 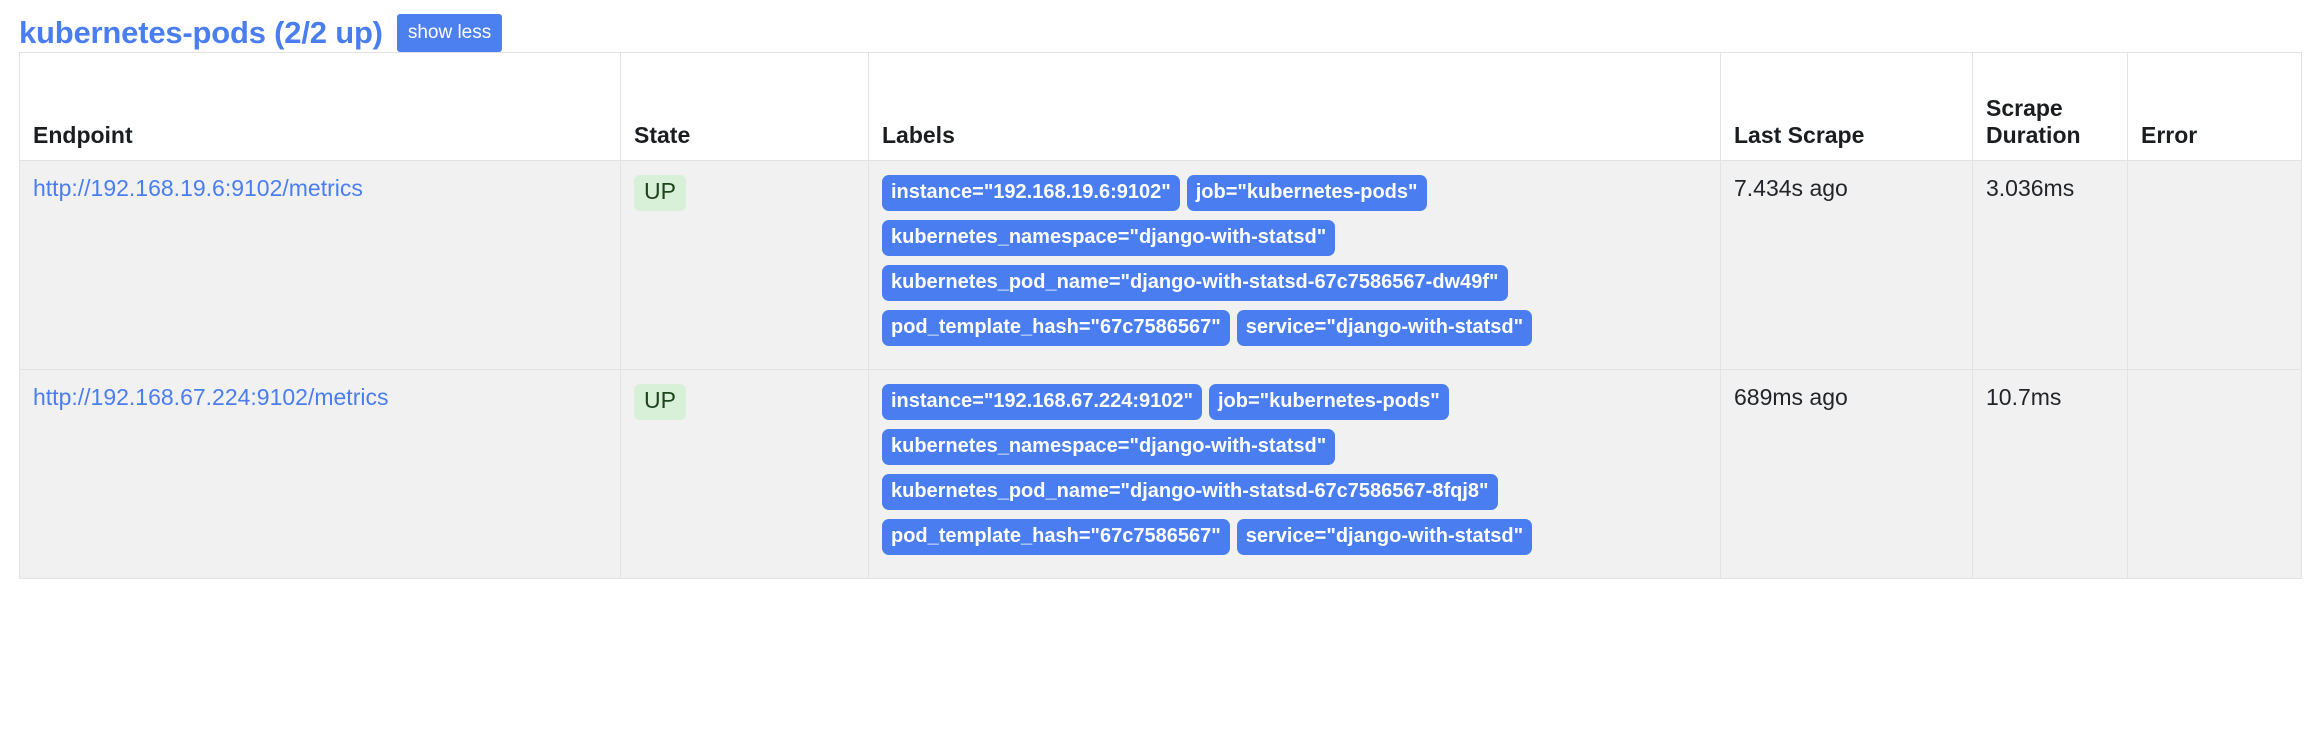 What do you see at coordinates (320, 474) in the screenshot?
I see `endpoint-cell: http://192.168.67.224:9102/metrics` at bounding box center [320, 474].